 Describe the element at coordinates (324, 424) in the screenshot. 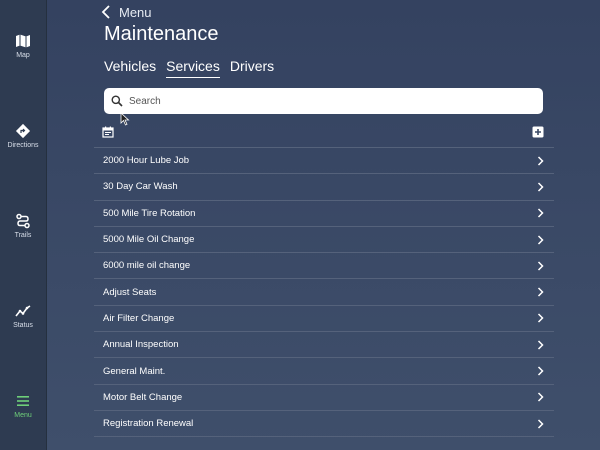

I see `list-item: Registration Renewal` at that location.